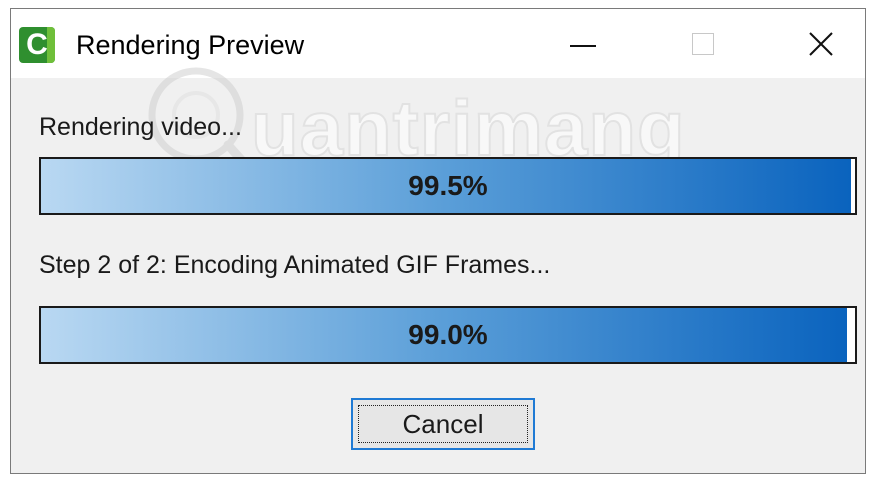 The height and width of the screenshot is (477, 870). I want to click on encoding-progress-text: 99.0%, so click(448, 334).